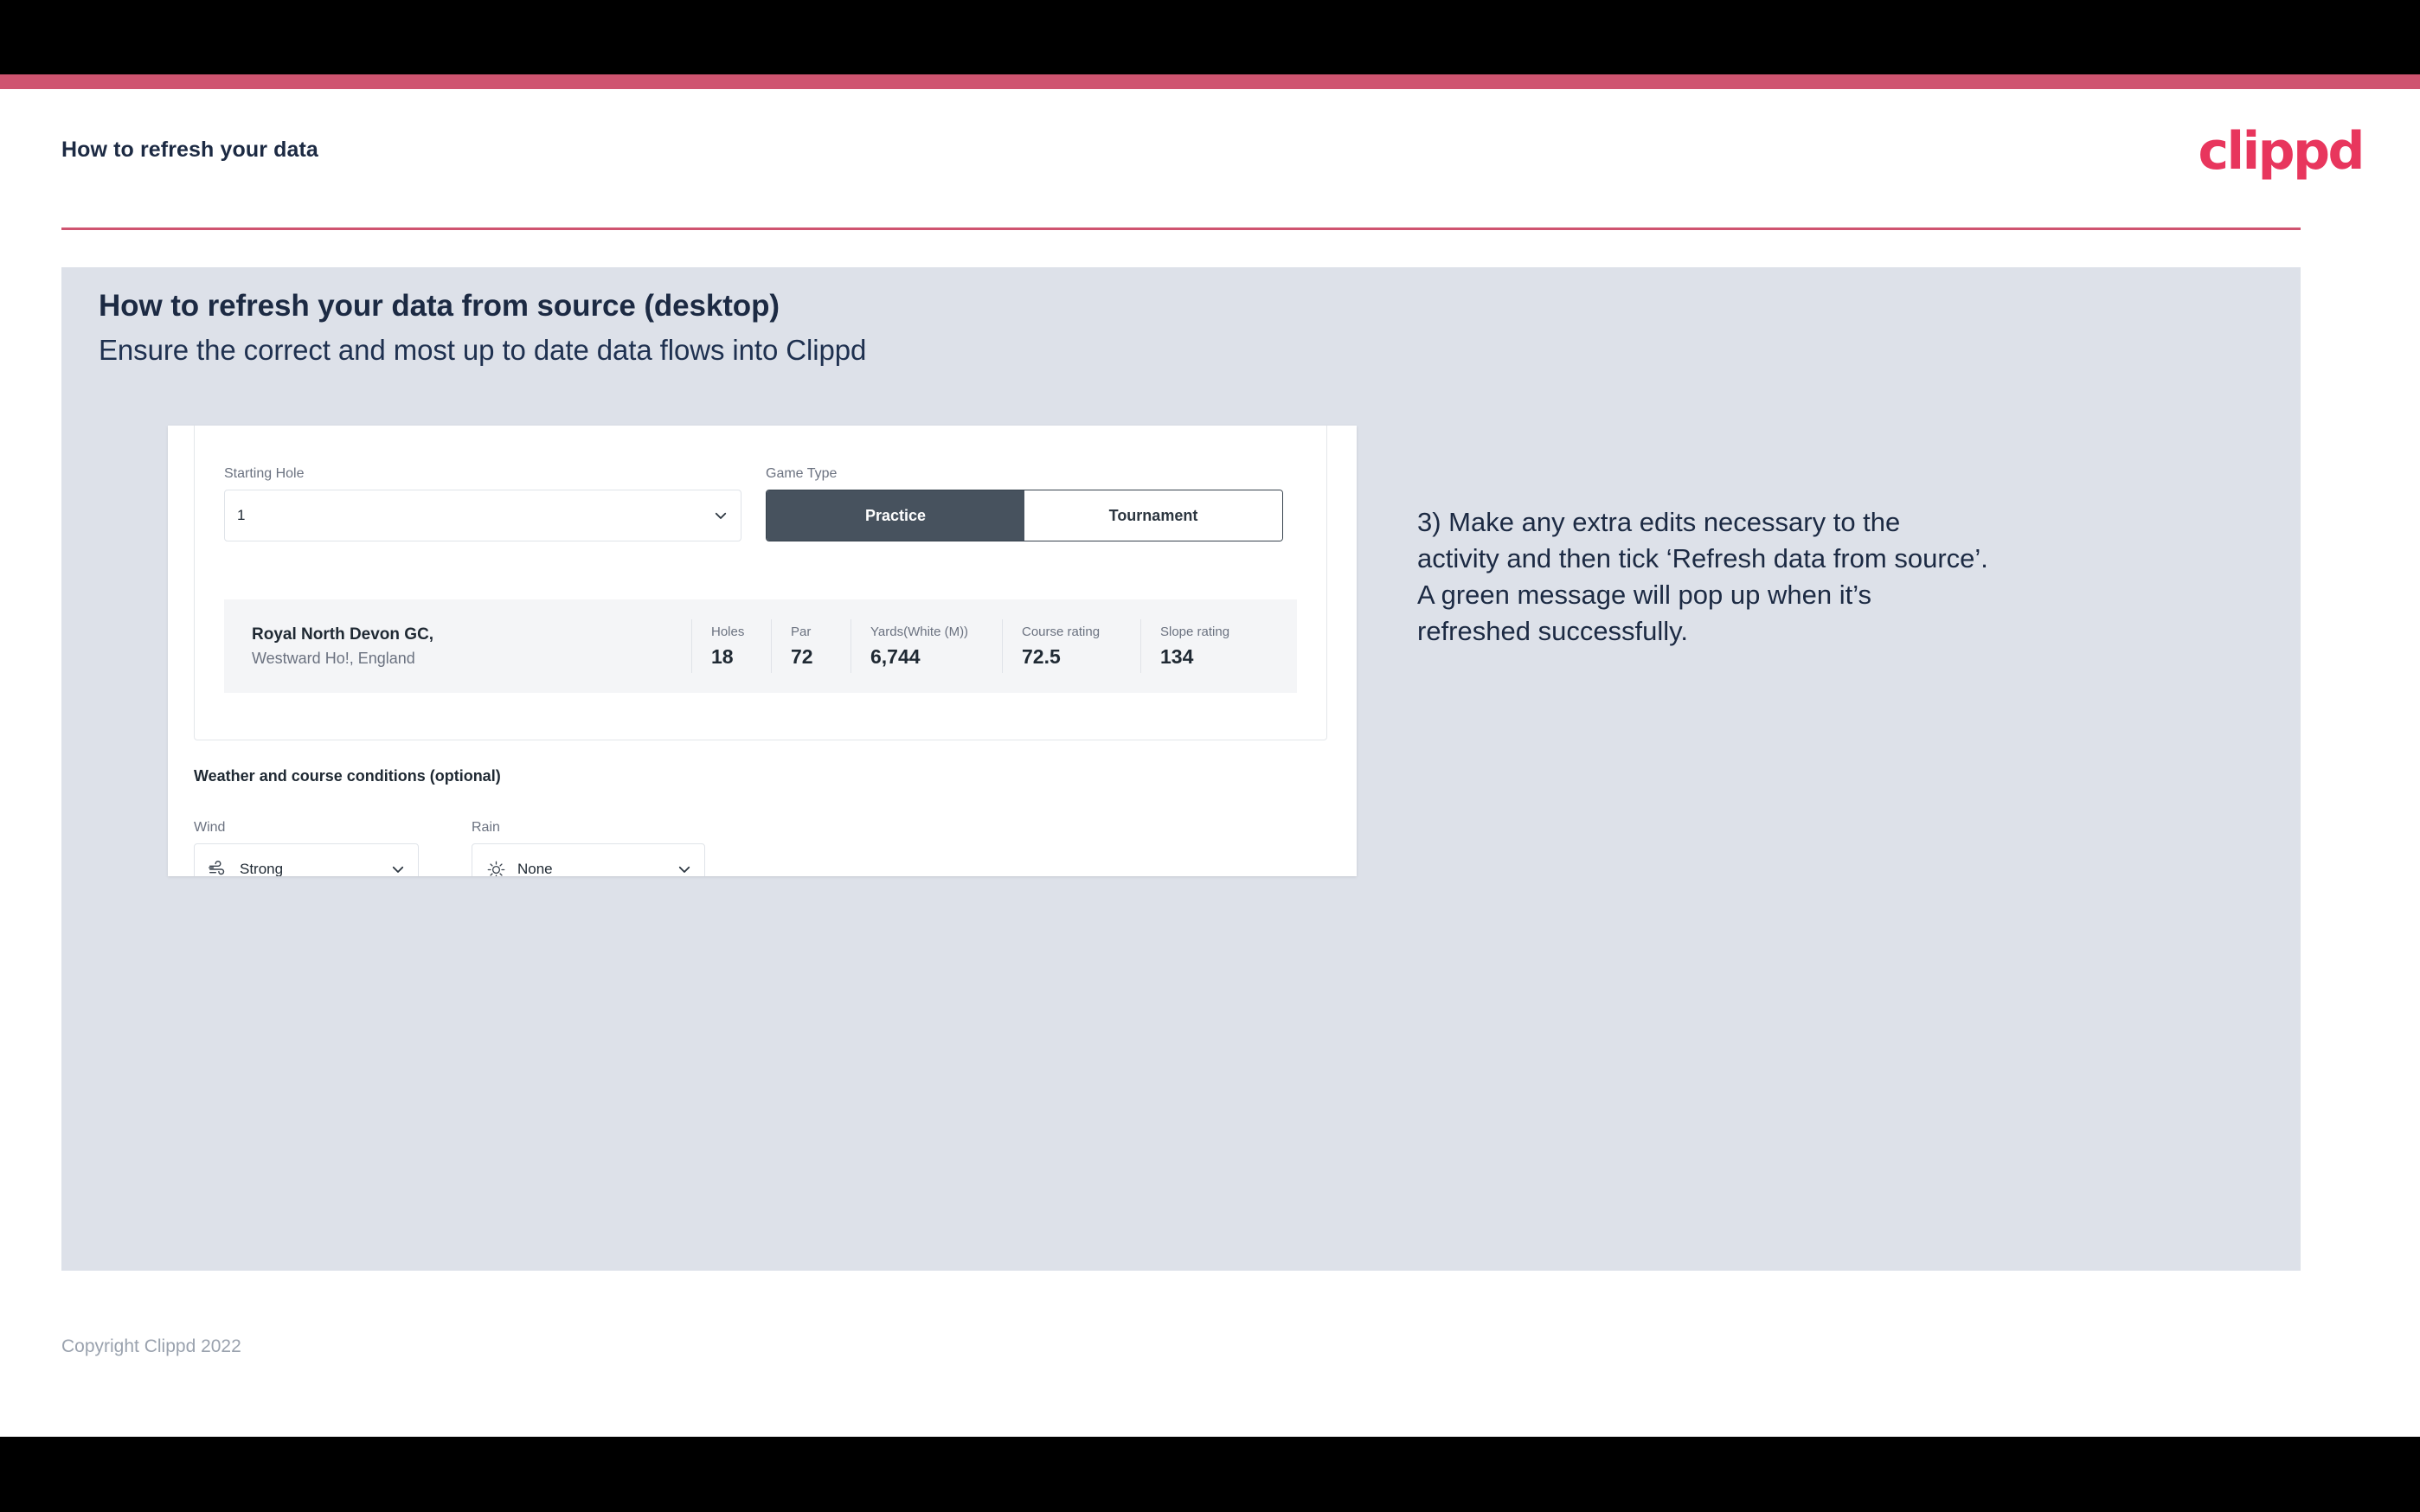  I want to click on wind-icon, so click(218, 867).